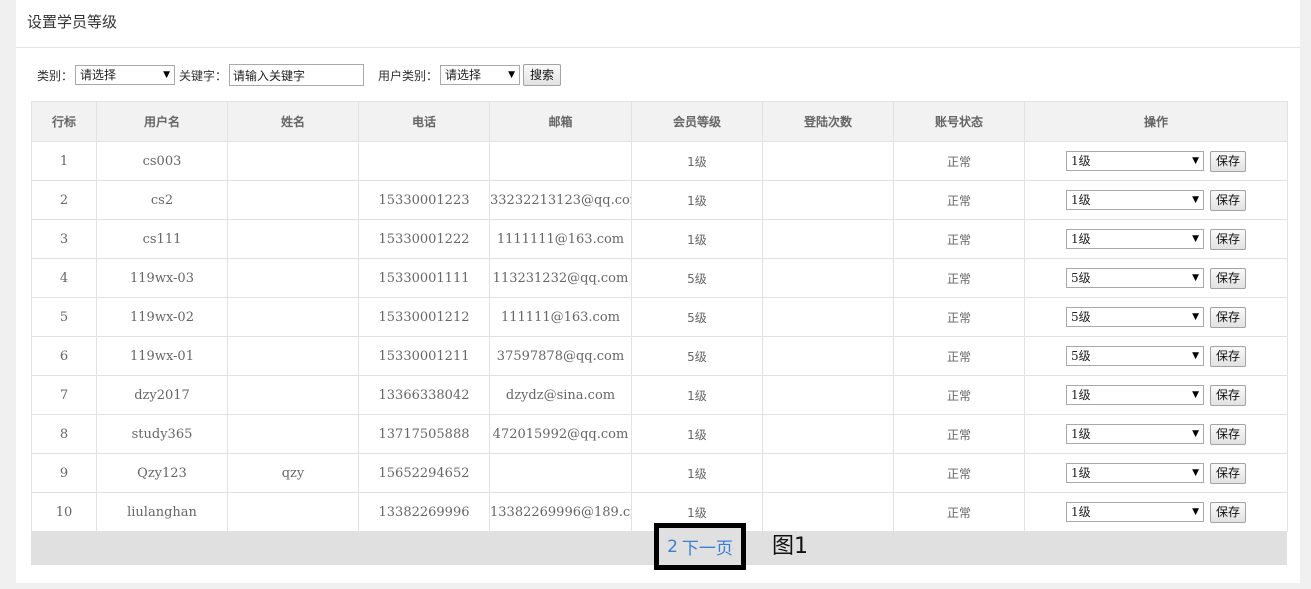 This screenshot has height=589, width=1311. What do you see at coordinates (297, 75) in the screenshot?
I see `keyword-input` at bounding box center [297, 75].